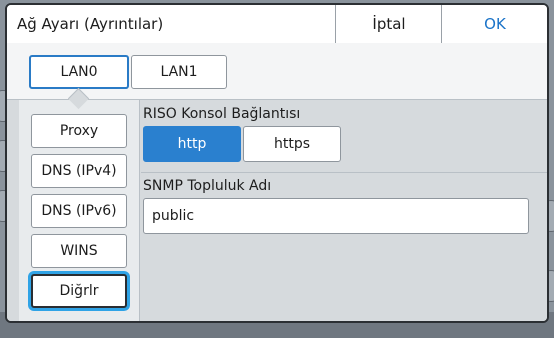 This screenshot has height=338, width=554. I want to click on https-option-button: https, so click(292, 144).